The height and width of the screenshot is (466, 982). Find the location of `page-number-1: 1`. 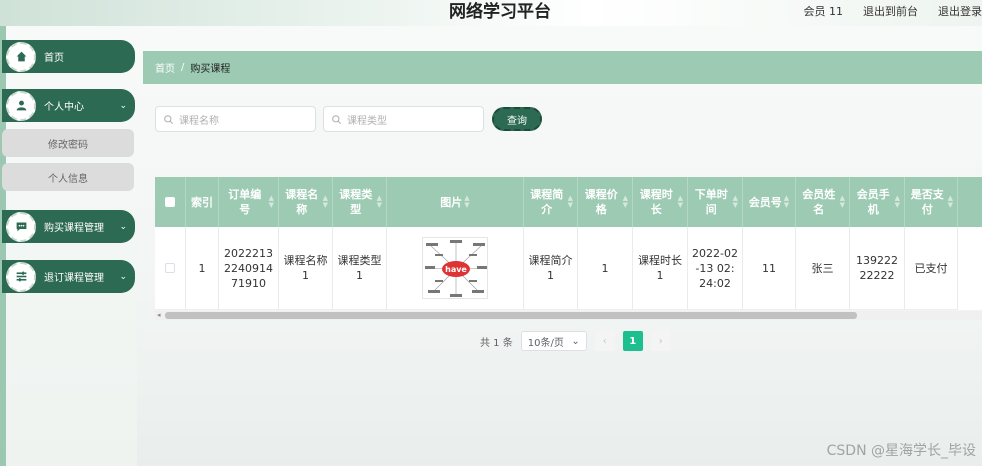

page-number-1: 1 is located at coordinates (632, 341).